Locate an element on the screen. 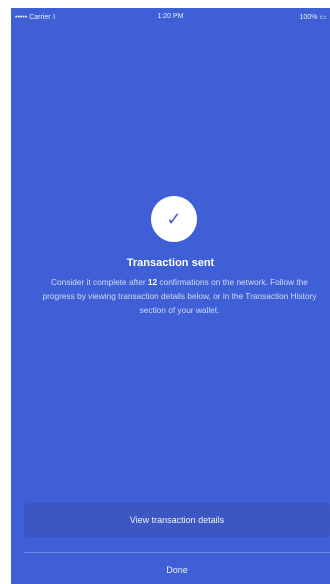 This screenshot has height=584, width=330. done-button: Done is located at coordinates (177, 570).